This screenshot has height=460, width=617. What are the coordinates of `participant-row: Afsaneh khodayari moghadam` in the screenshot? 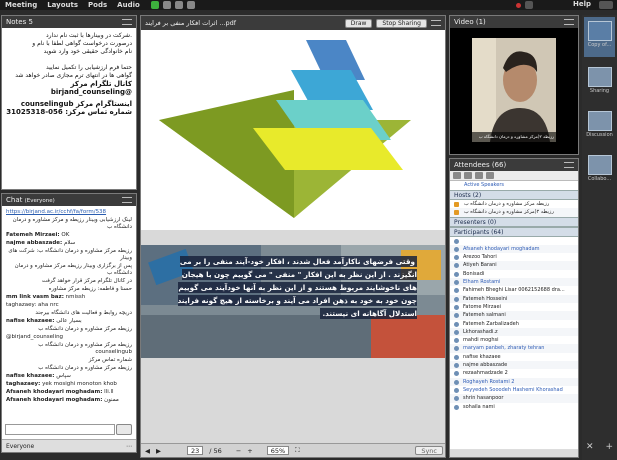 It's located at (514, 249).